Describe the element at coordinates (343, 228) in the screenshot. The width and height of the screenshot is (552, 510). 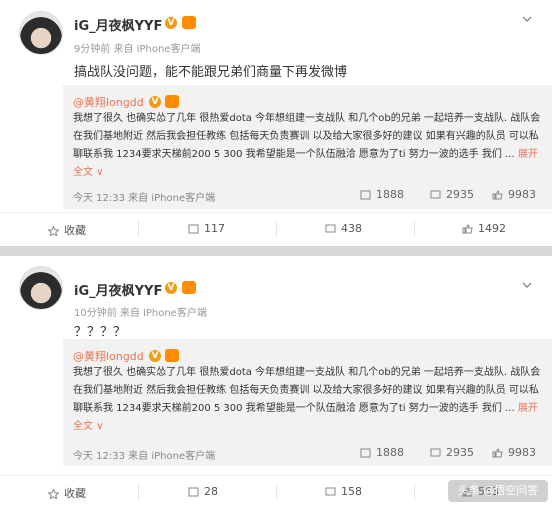
I see `comment-button: 438` at that location.